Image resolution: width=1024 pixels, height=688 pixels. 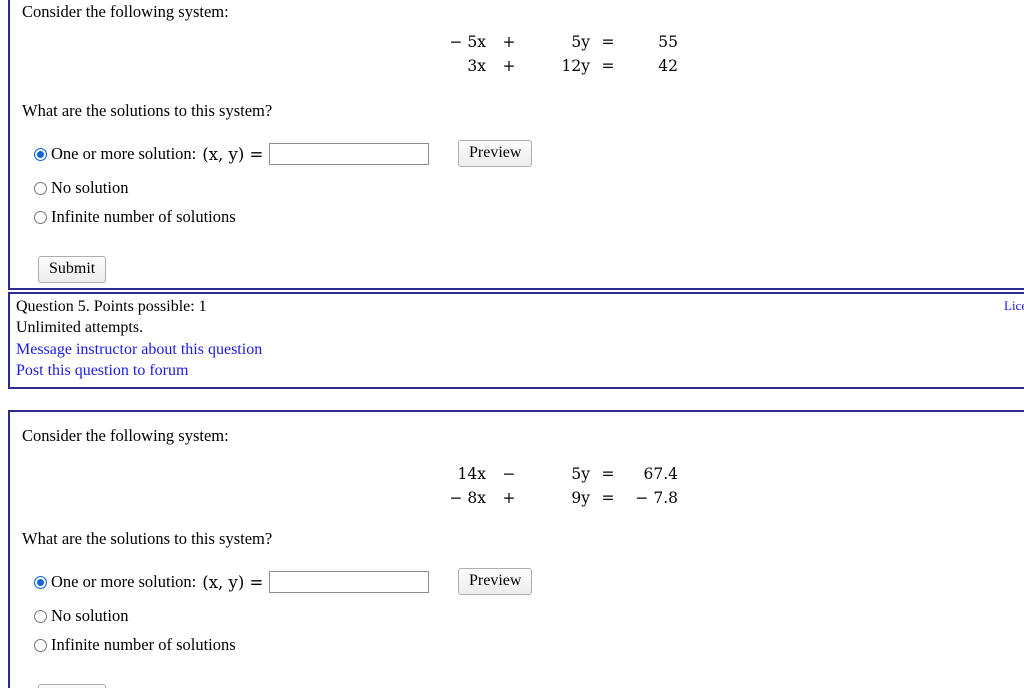 What do you see at coordinates (495, 154) in the screenshot?
I see `preview-button-1: Preview` at bounding box center [495, 154].